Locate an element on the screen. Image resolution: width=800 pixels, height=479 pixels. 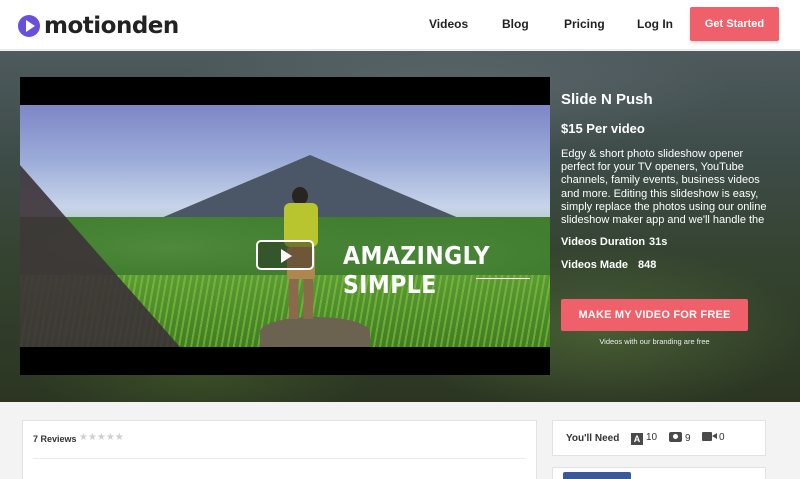
share-panel is located at coordinates (659, 473).